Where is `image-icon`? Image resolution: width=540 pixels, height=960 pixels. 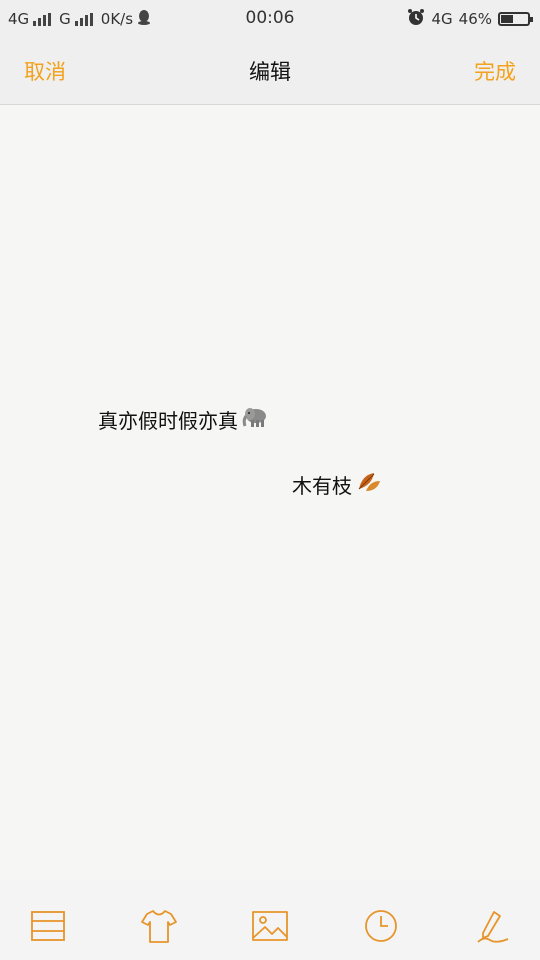 image-icon is located at coordinates (270, 926).